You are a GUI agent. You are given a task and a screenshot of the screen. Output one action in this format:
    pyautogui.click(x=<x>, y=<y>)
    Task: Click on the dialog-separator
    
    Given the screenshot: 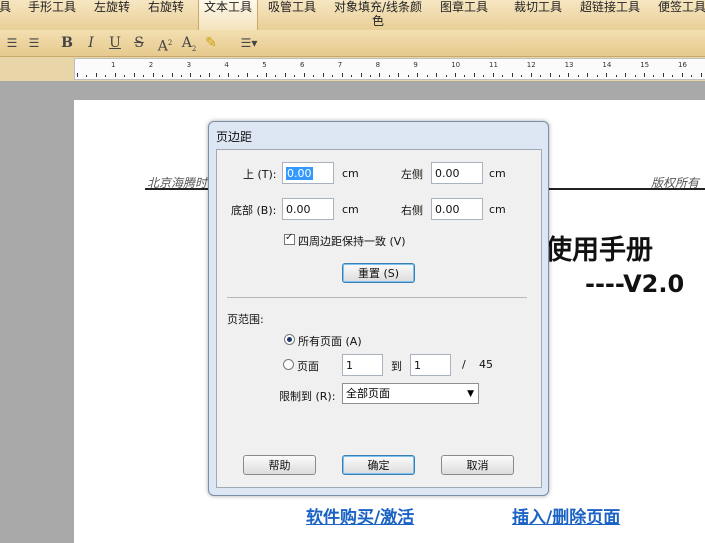 What is the action you would take?
    pyautogui.click(x=377, y=297)
    